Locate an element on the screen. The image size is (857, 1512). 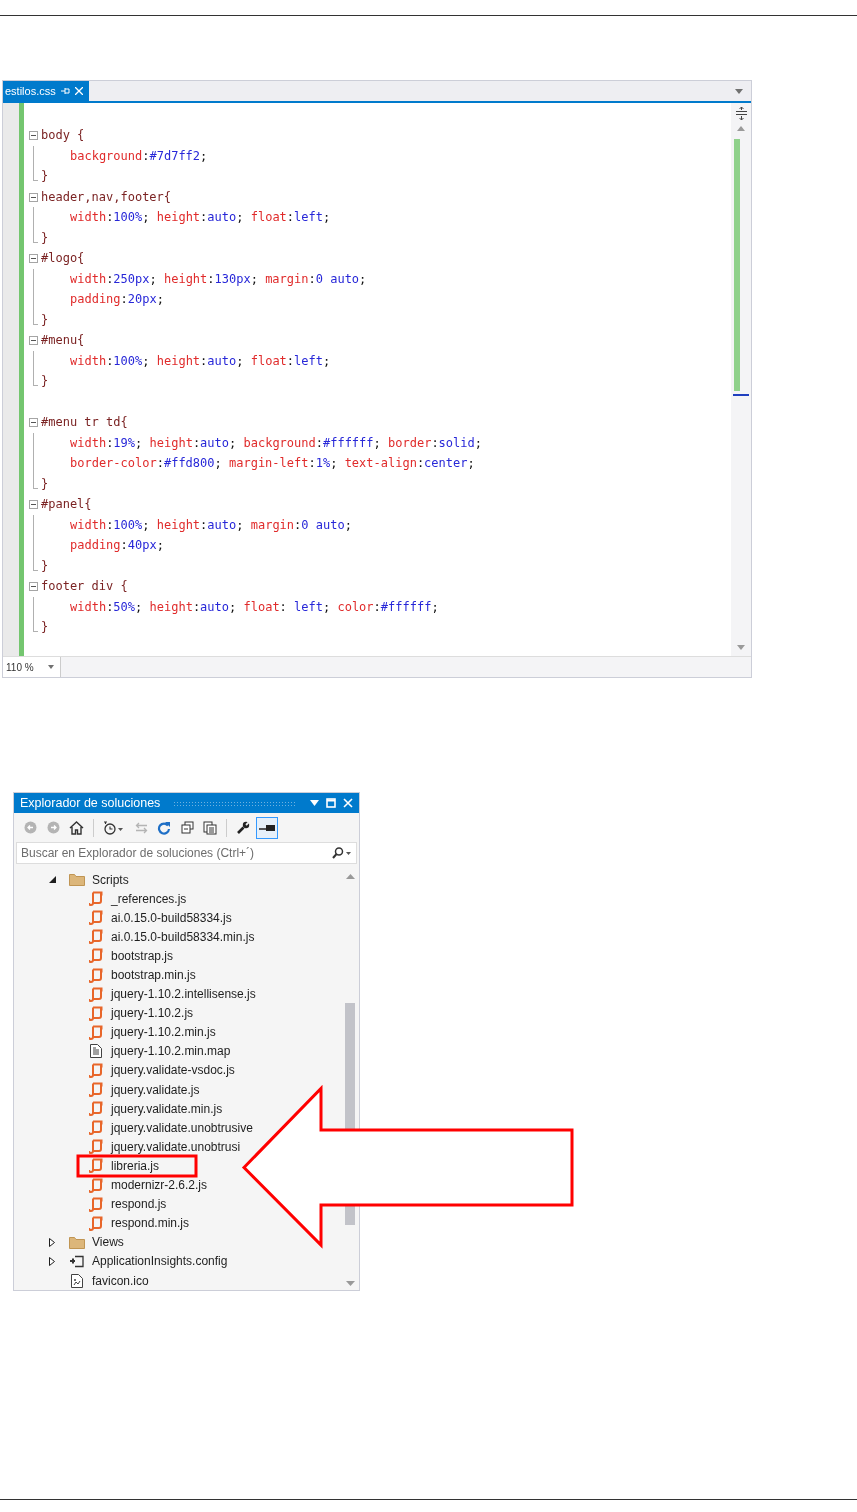
code-line: #menu tr td{ is located at coordinates (84, 422).